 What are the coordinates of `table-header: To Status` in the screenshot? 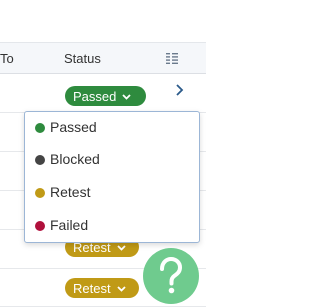 It's located at (103, 58).